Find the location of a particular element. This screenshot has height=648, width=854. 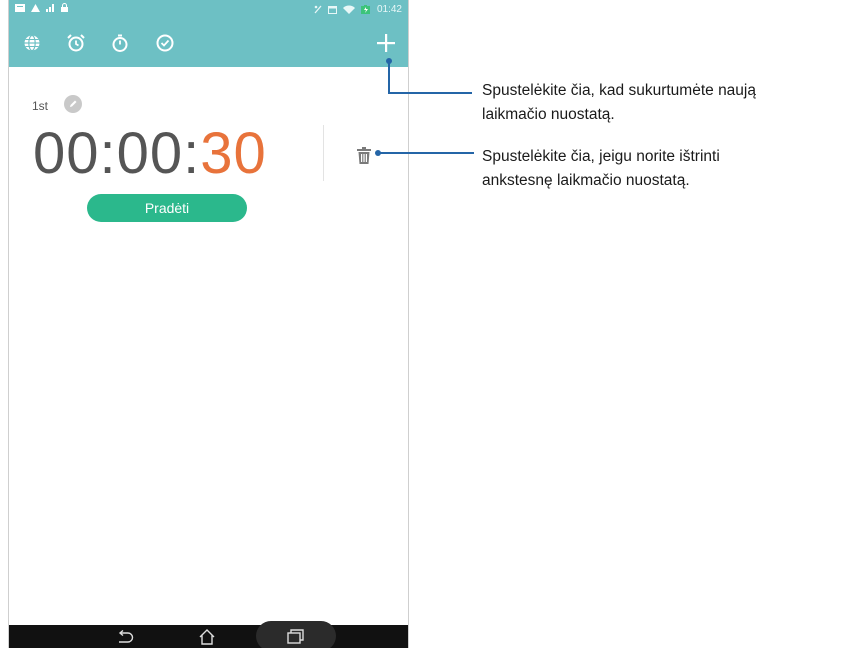

start-button: Pradėti is located at coordinates (167, 208).